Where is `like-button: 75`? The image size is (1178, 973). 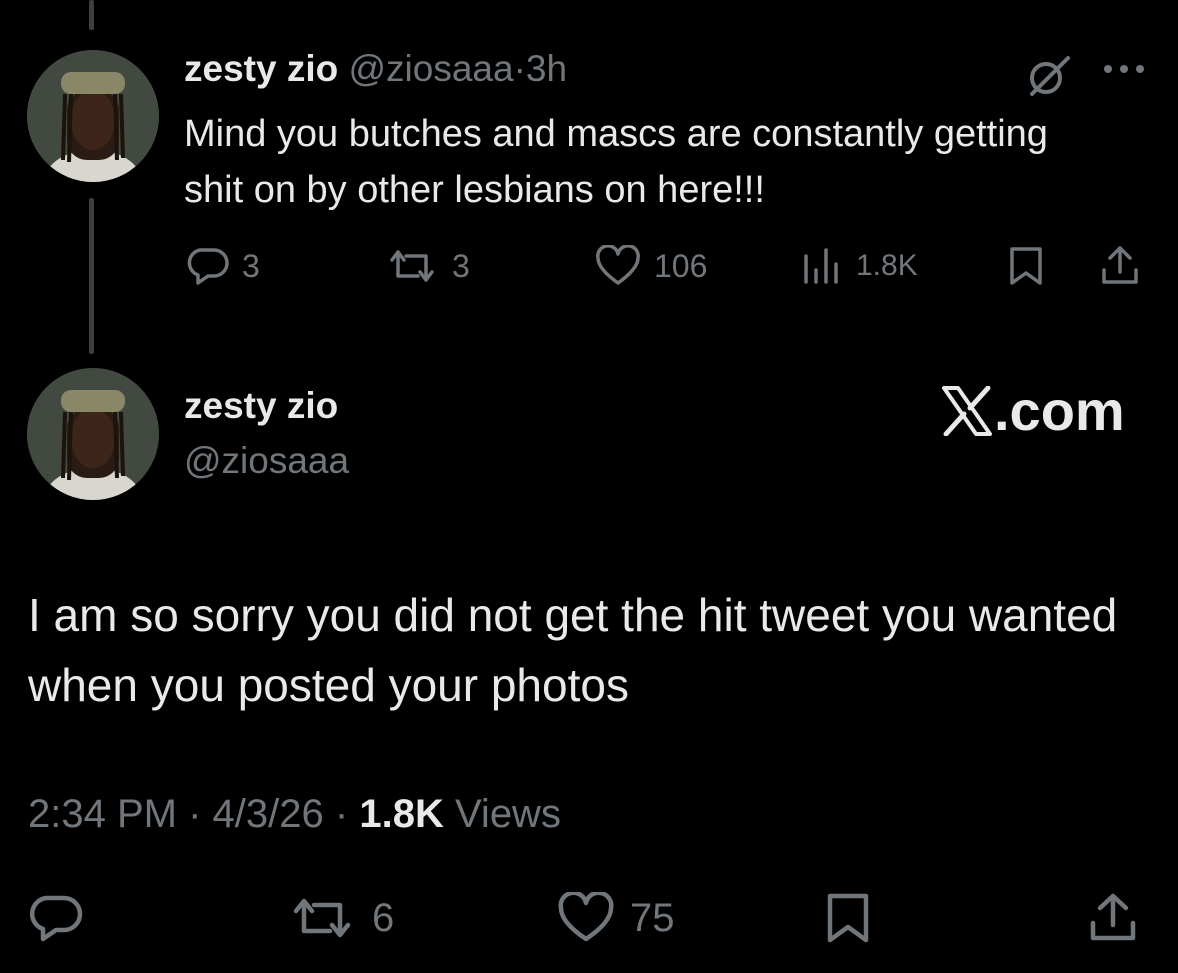
like-button: 75 is located at coordinates (615, 918).